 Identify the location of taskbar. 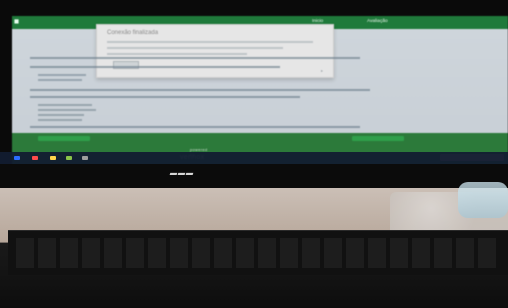
(254, 158).